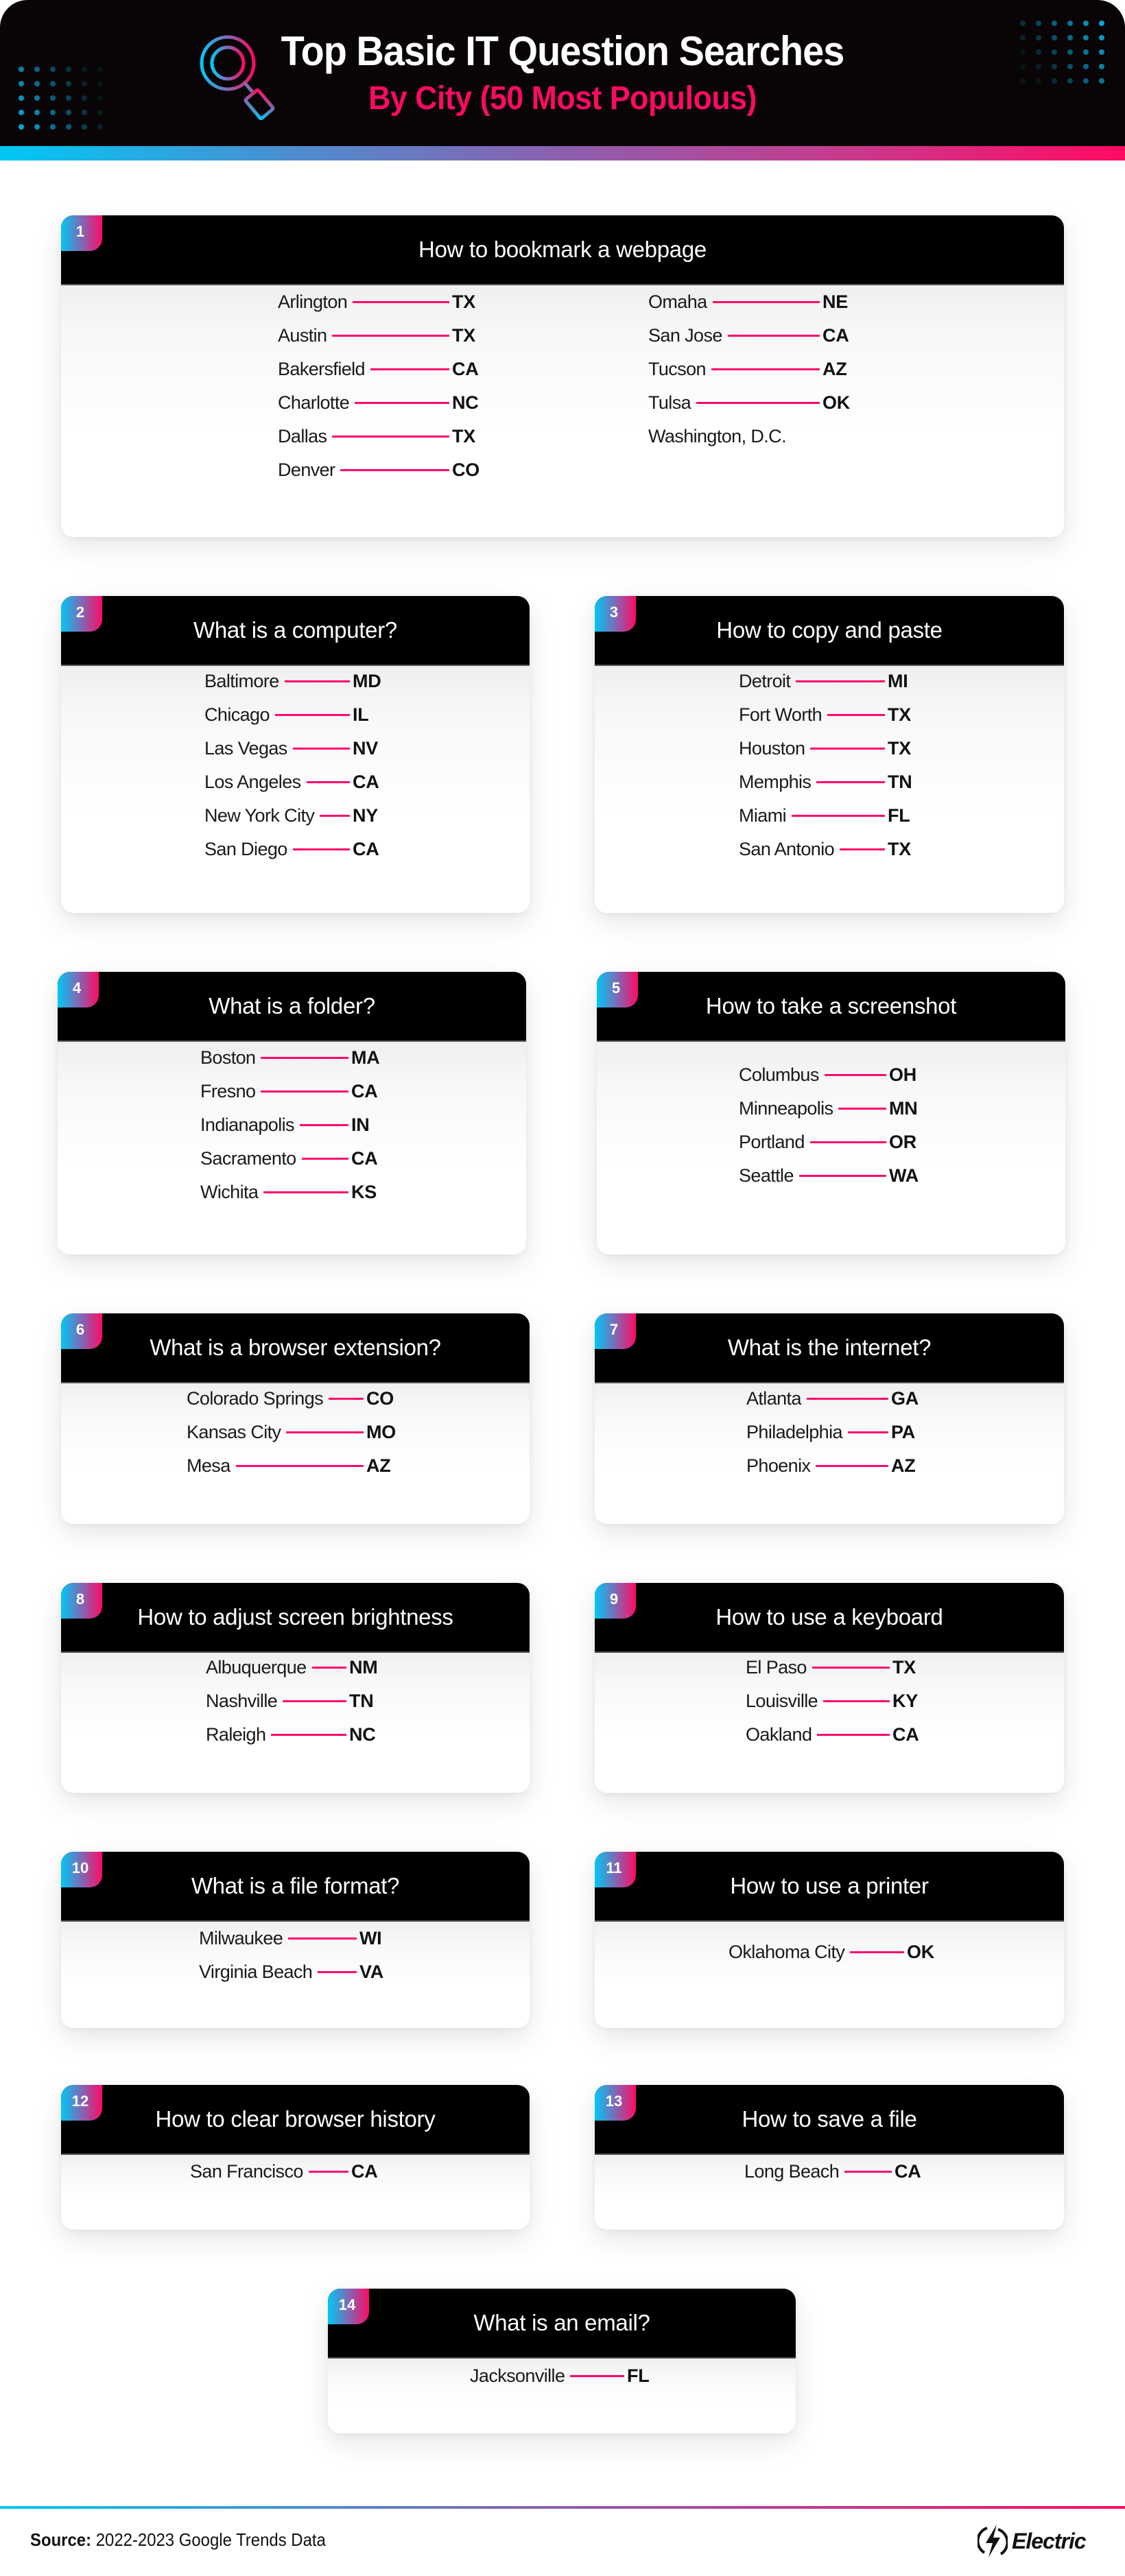 The image size is (1125, 2576). What do you see at coordinates (517, 2375) in the screenshot?
I see `city-name: Jacksonville` at bounding box center [517, 2375].